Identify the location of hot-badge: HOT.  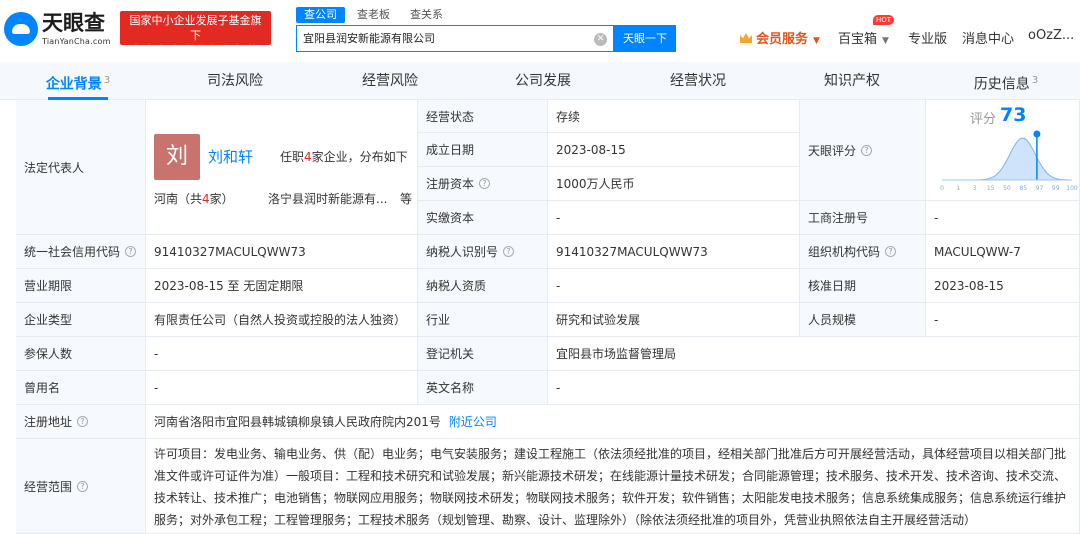
(884, 20).